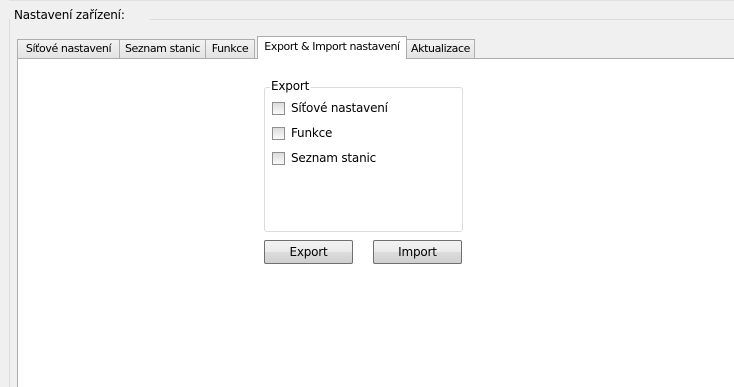 This screenshot has width=734, height=387. What do you see at coordinates (334, 158) in the screenshot?
I see `station-list-label: Seznam stanic` at bounding box center [334, 158].